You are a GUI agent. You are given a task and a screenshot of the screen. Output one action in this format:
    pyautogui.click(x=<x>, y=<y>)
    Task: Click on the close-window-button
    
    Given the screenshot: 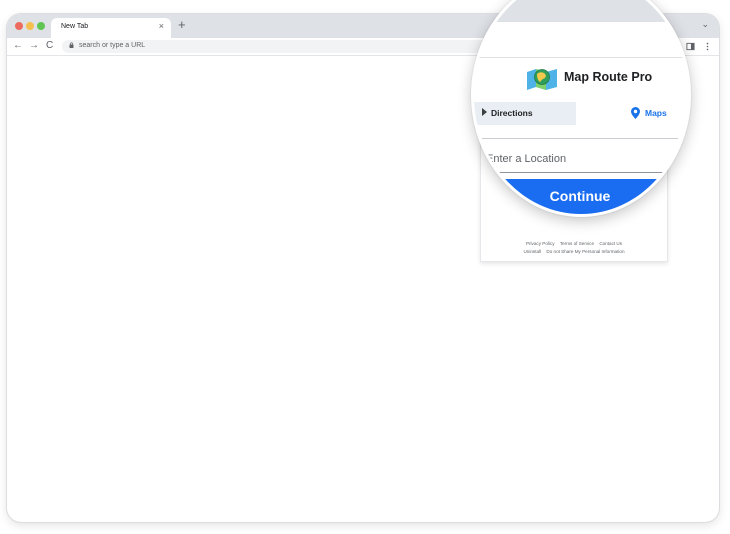 What is the action you would take?
    pyautogui.click(x=19, y=26)
    